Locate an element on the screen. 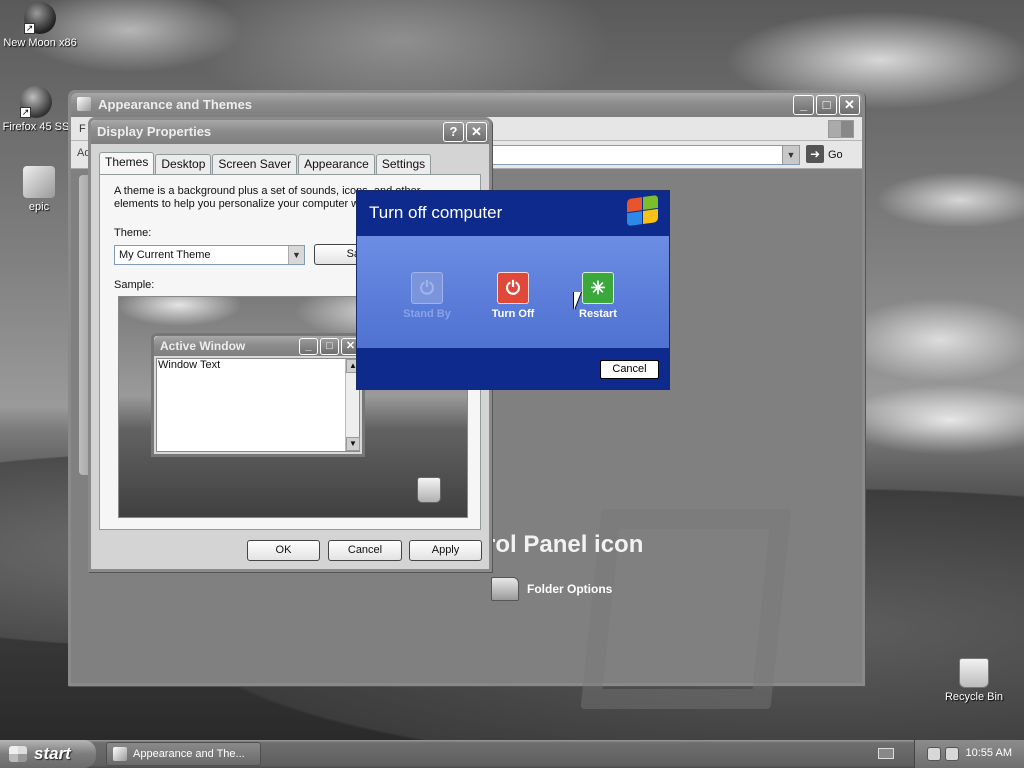  desktop-icon-firefox: ↗ Firefox 45 SS is located at coordinates (38, 109).